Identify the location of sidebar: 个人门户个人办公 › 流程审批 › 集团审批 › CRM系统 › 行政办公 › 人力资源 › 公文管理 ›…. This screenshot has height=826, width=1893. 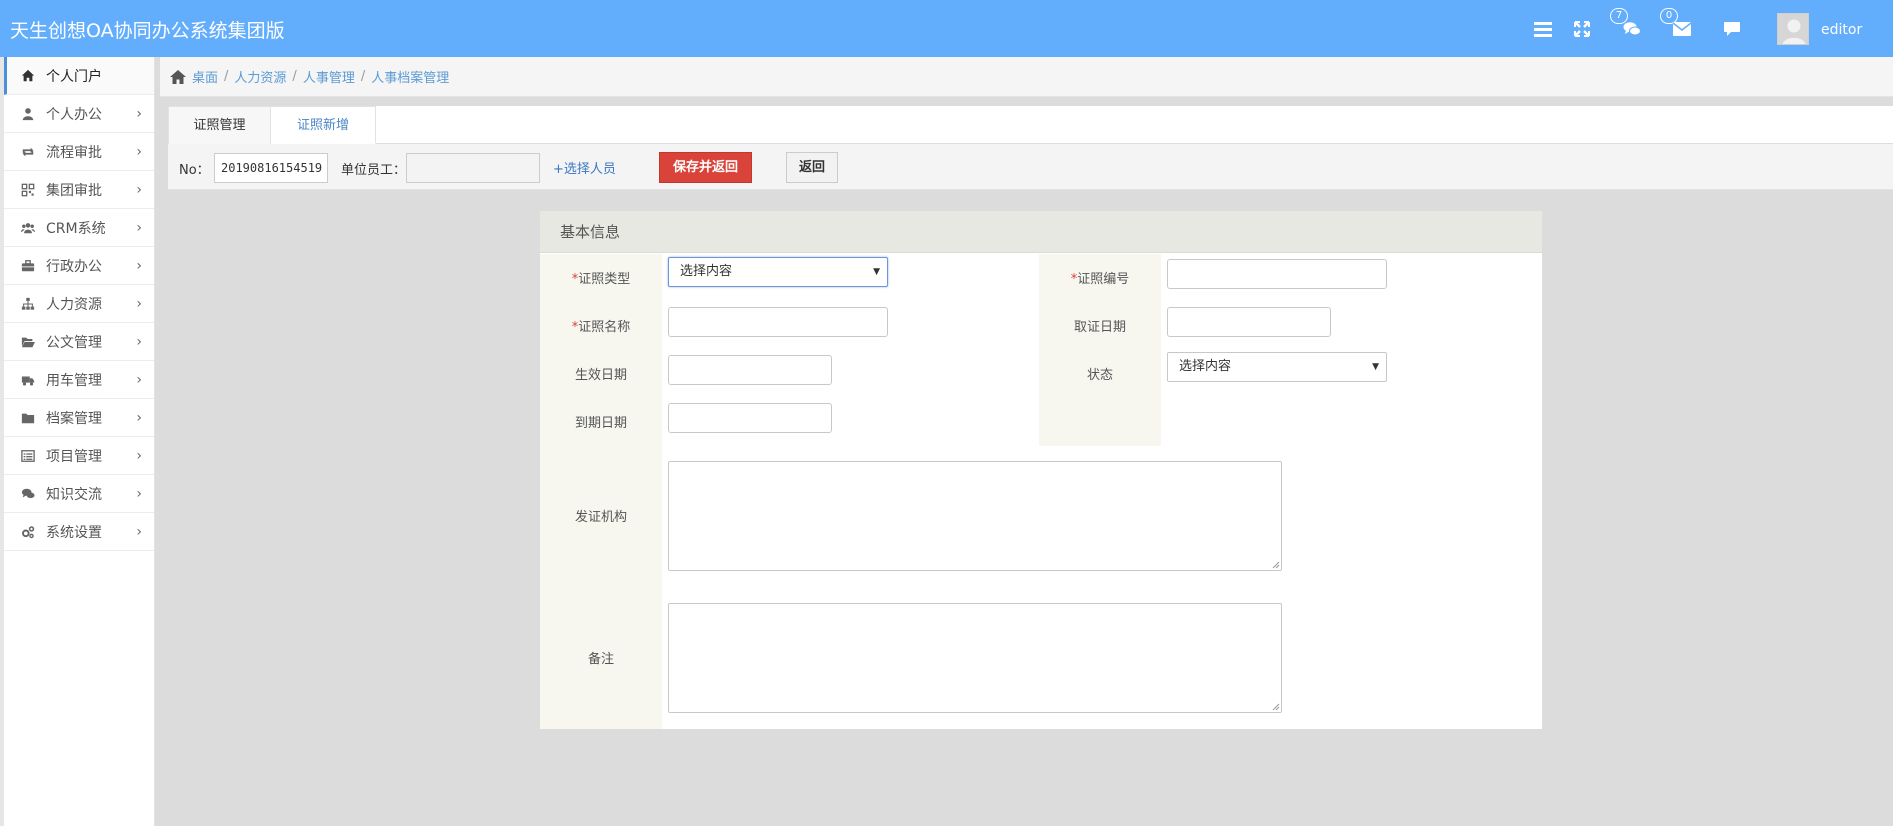
(77, 441).